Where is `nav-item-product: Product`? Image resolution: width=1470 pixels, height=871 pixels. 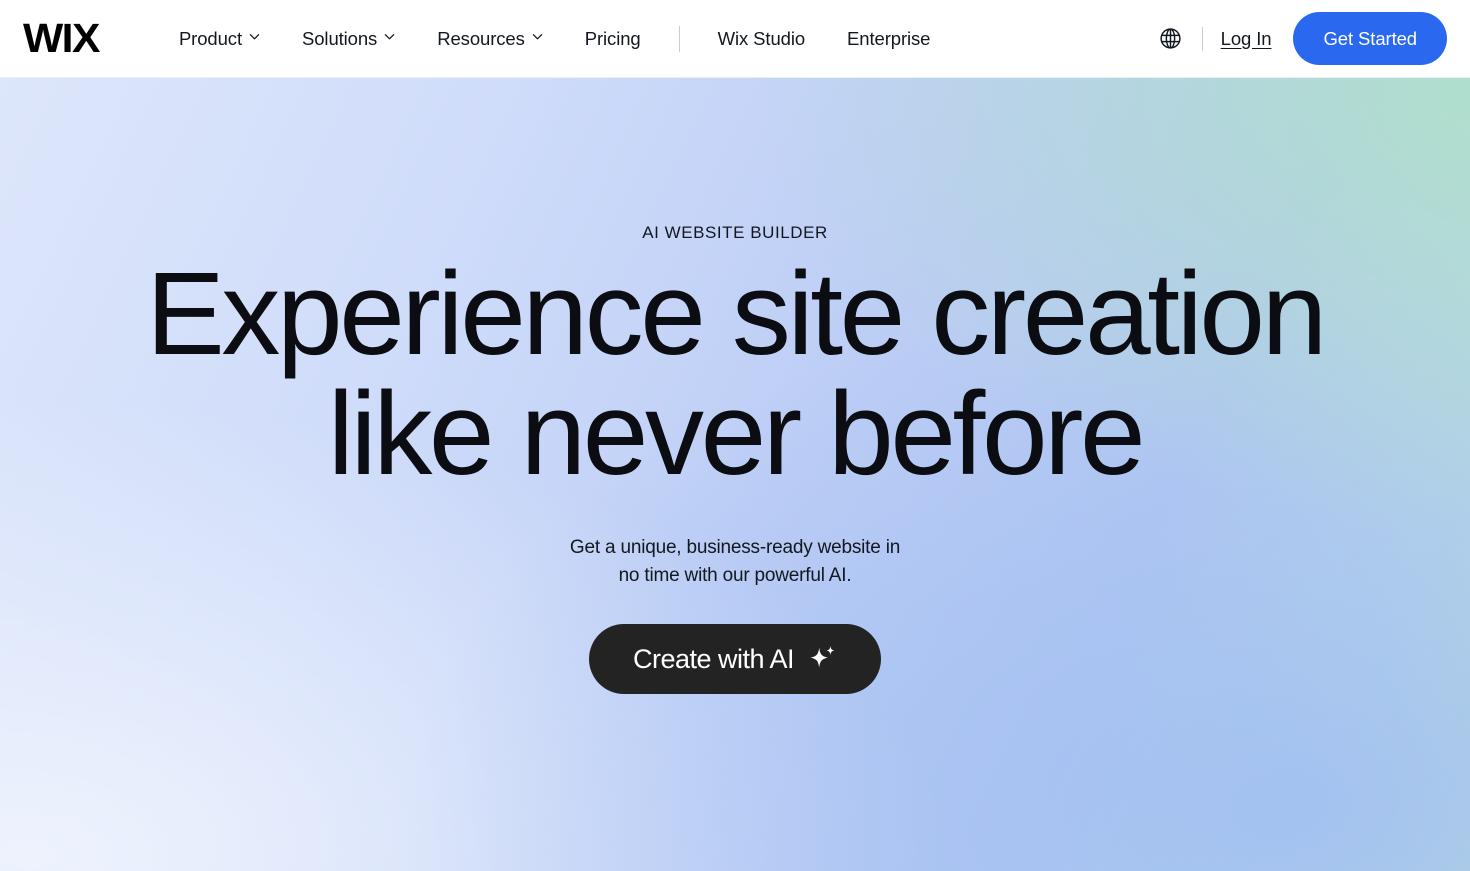
nav-item-product: Product is located at coordinates (219, 39).